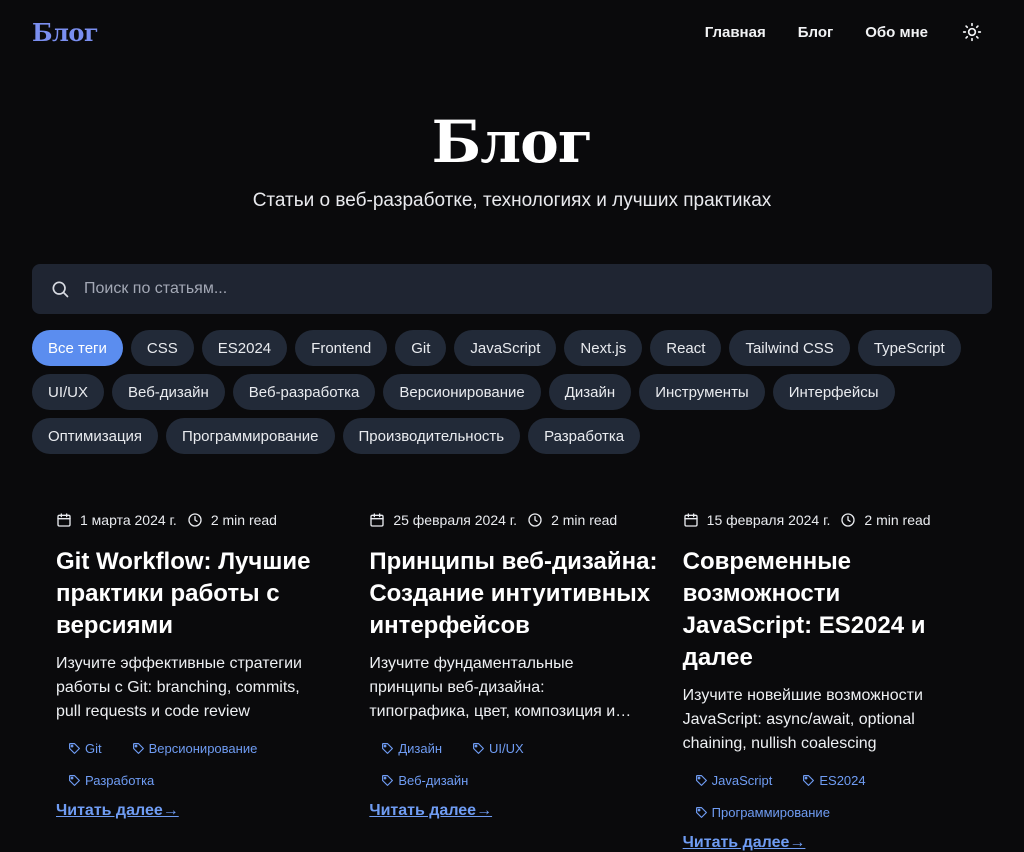  I want to click on nav-links: Главная Блог Обо мне, so click(844, 32).